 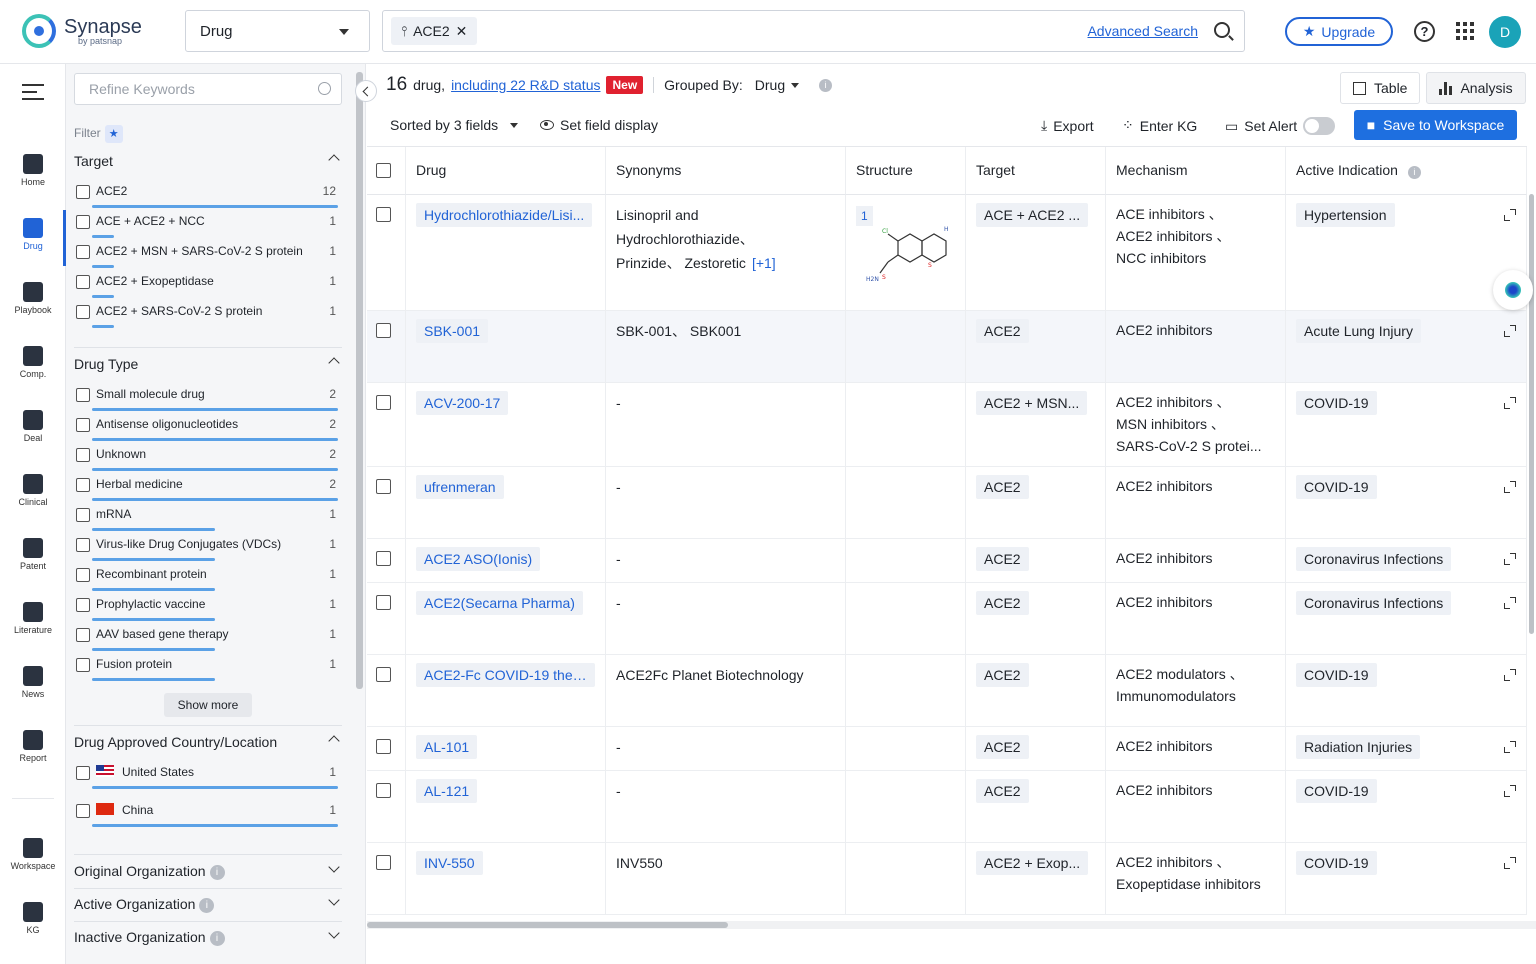 I want to click on drug-name-link: INV-550, so click(x=449, y=863).